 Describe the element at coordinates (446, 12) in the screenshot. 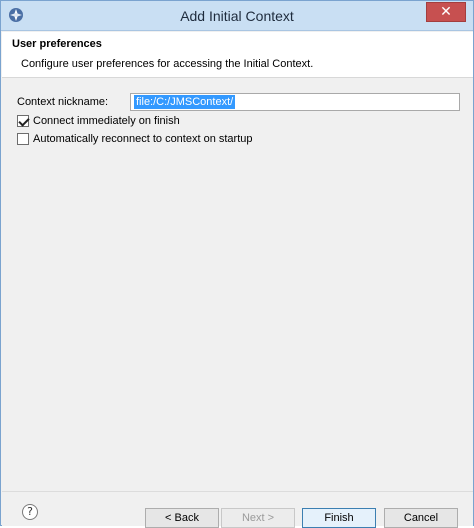

I see `close-button: ✕` at that location.